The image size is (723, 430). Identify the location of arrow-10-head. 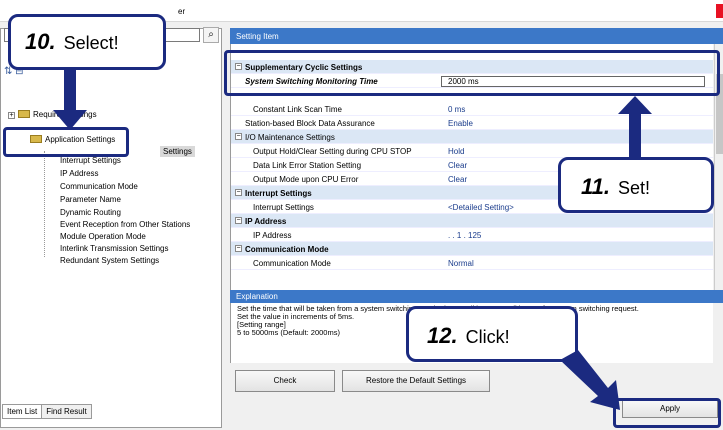
(70, 120).